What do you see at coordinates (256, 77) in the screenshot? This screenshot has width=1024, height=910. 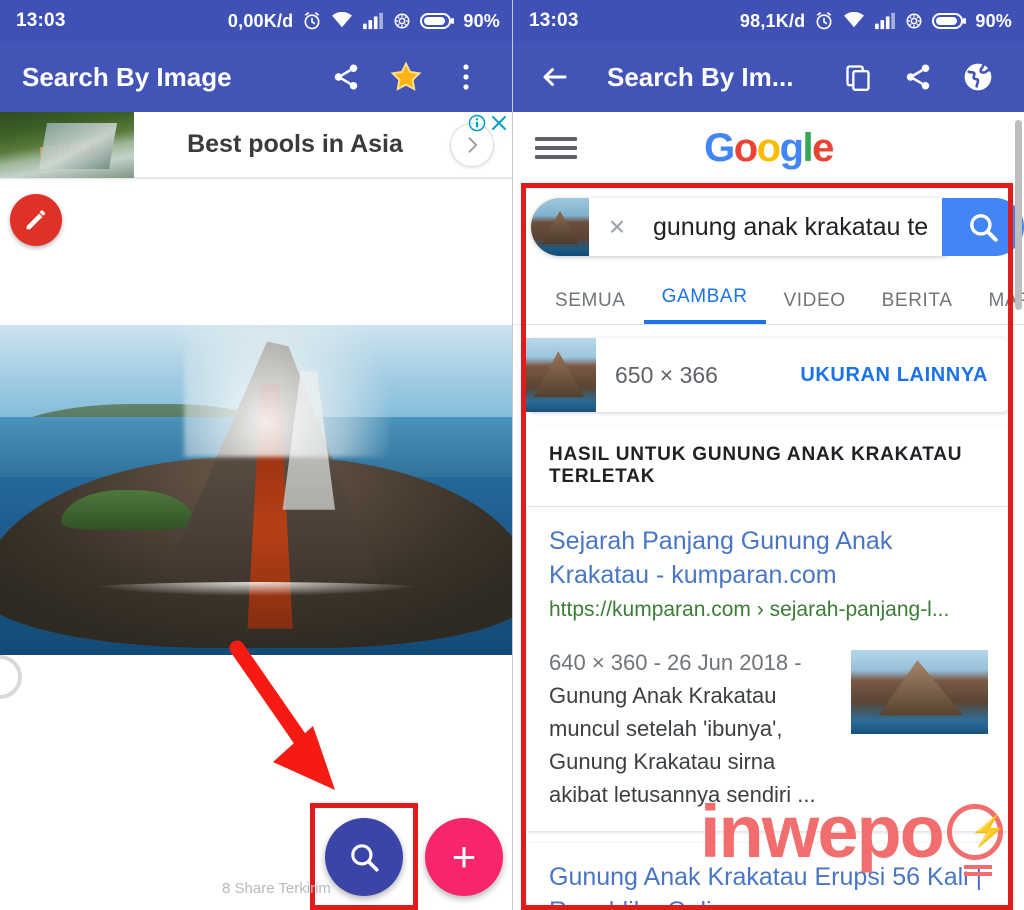 I see `left-app-bar: Search By Image` at bounding box center [256, 77].